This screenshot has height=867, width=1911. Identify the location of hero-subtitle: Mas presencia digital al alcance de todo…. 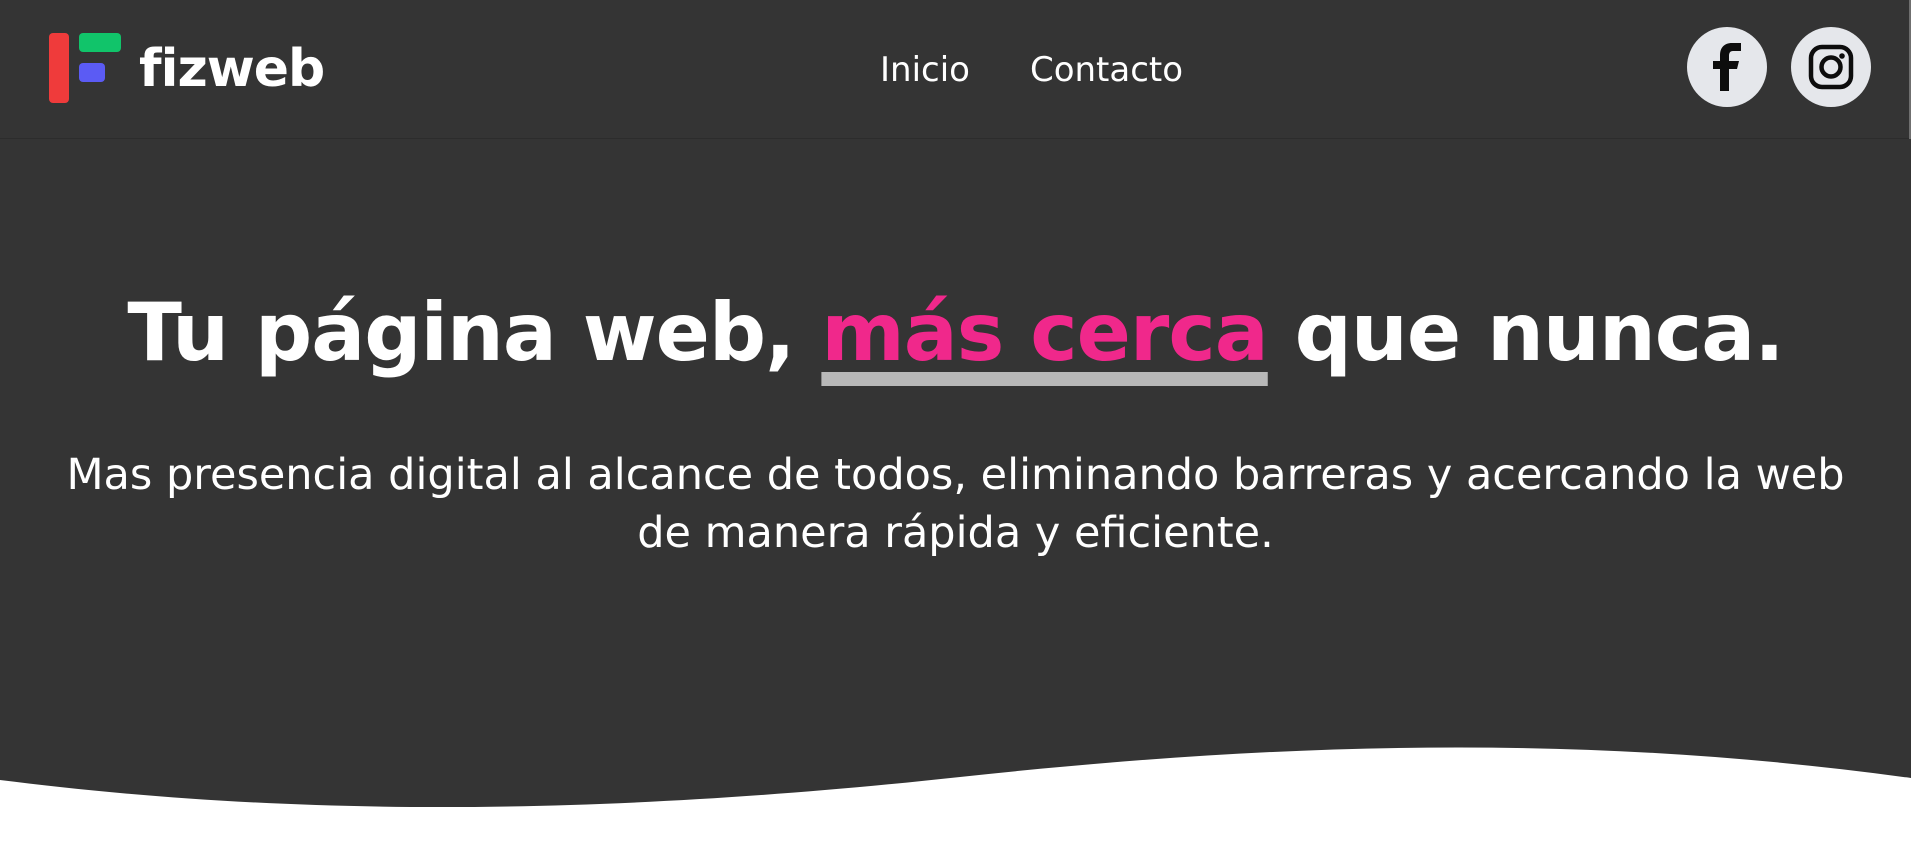
(955, 504).